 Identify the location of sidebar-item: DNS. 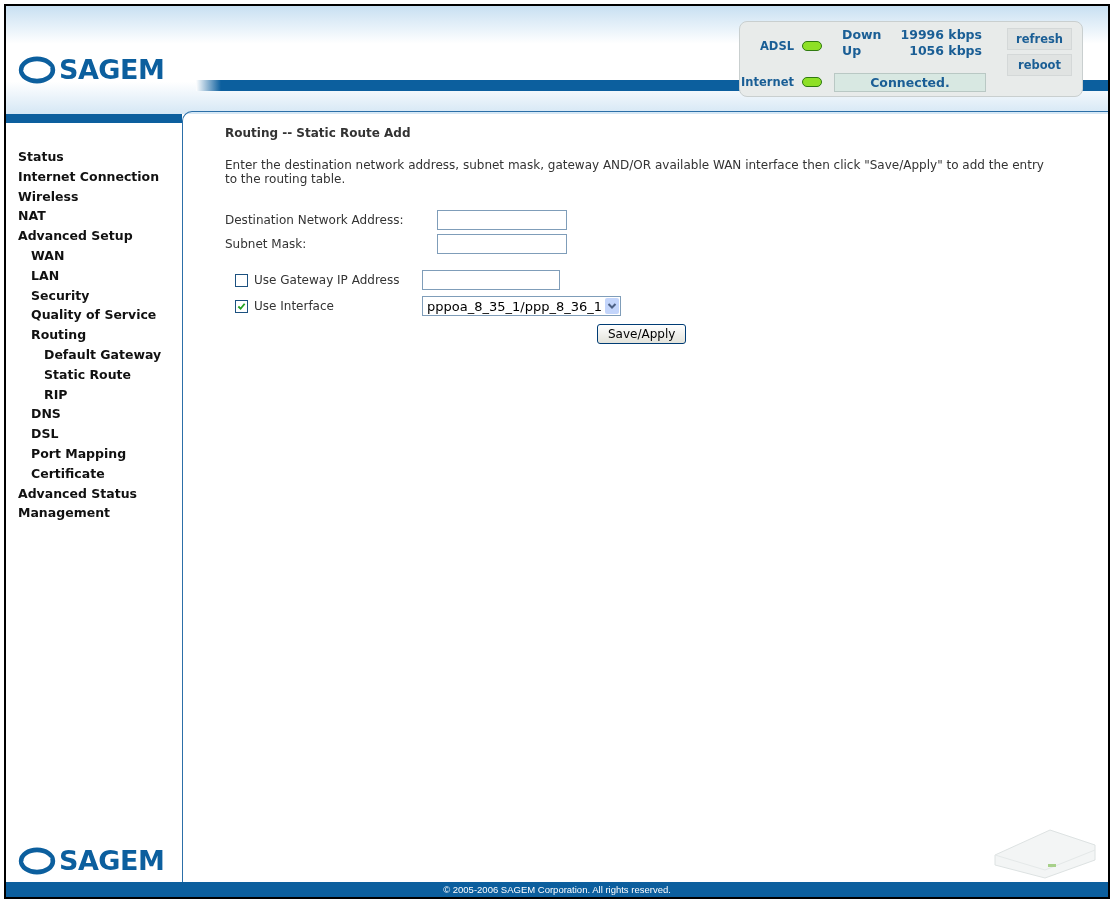
(100, 414).